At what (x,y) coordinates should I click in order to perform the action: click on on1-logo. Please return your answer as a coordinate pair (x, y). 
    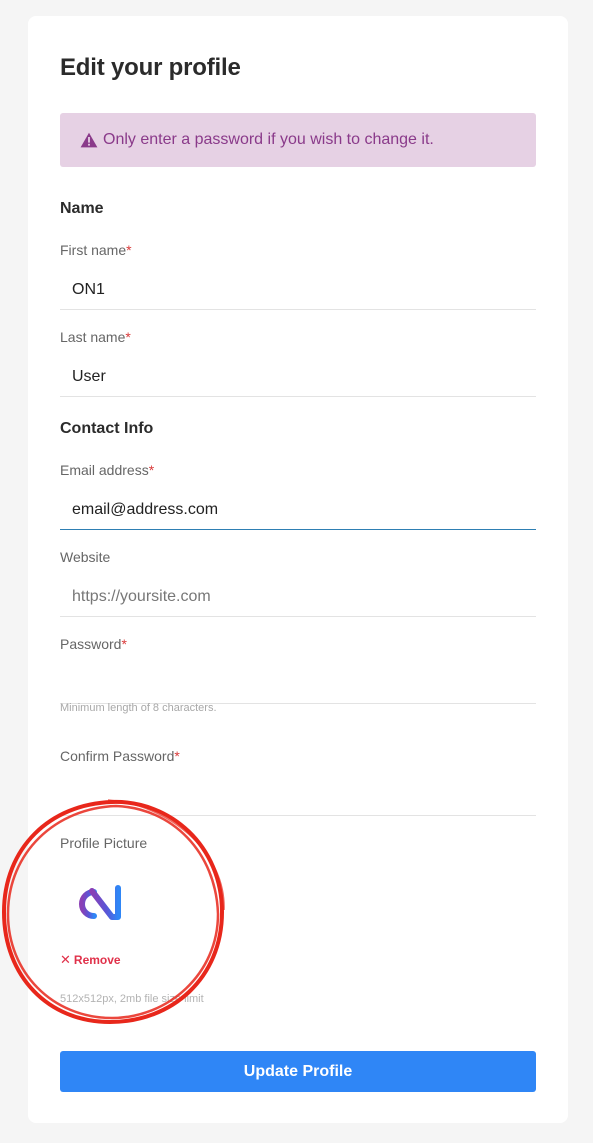
    Looking at the image, I should click on (100, 902).